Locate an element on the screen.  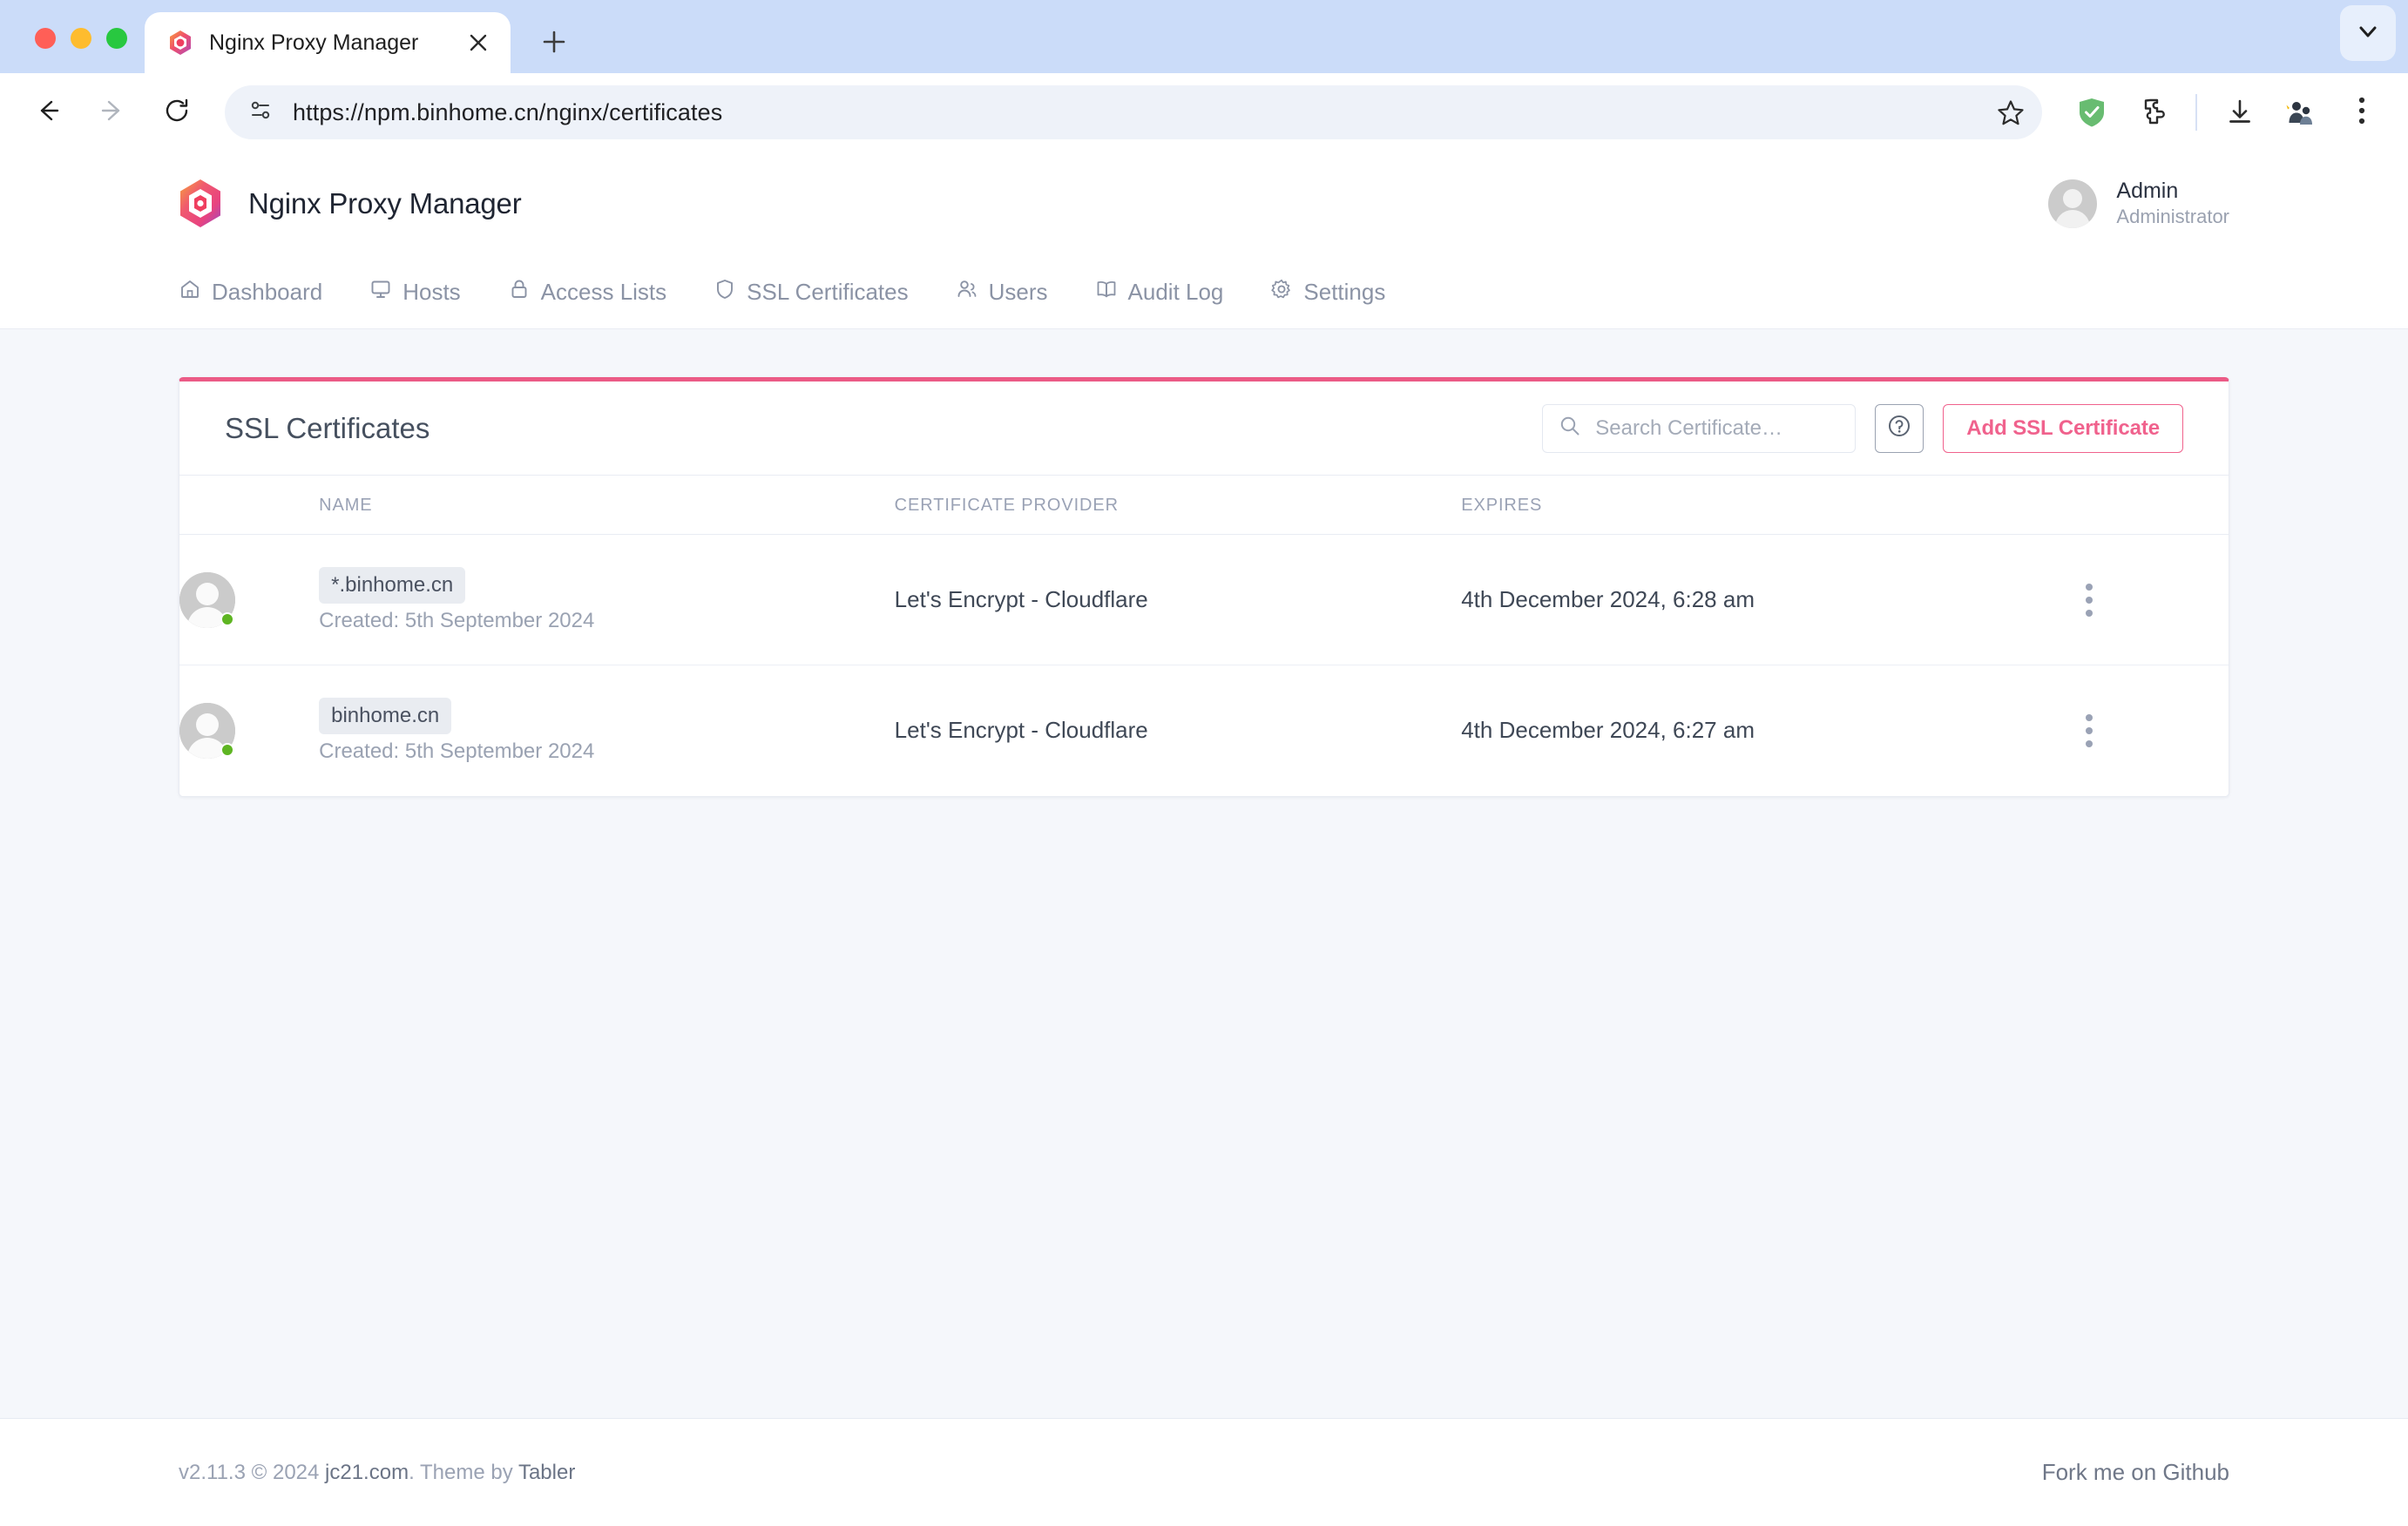
npm-logo-icon is located at coordinates (180, 43).